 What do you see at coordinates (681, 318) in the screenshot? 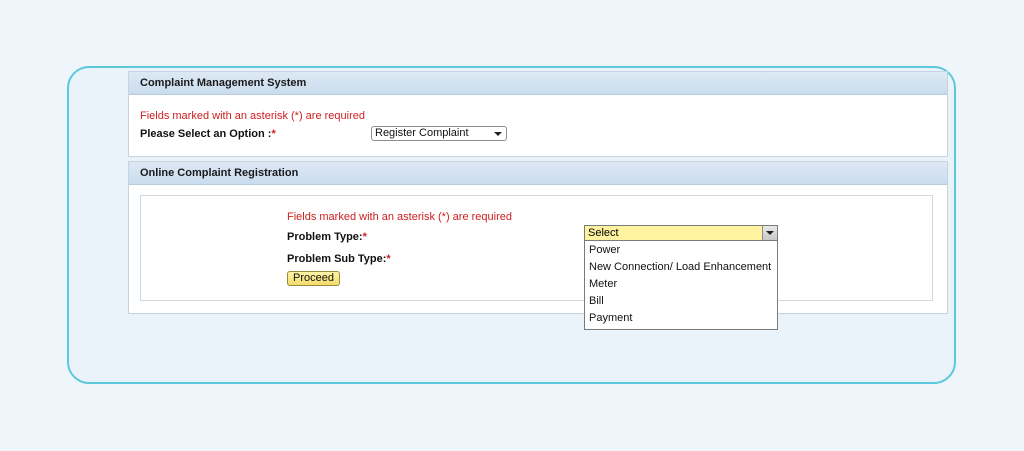
I see `option-payment: Payment` at bounding box center [681, 318].